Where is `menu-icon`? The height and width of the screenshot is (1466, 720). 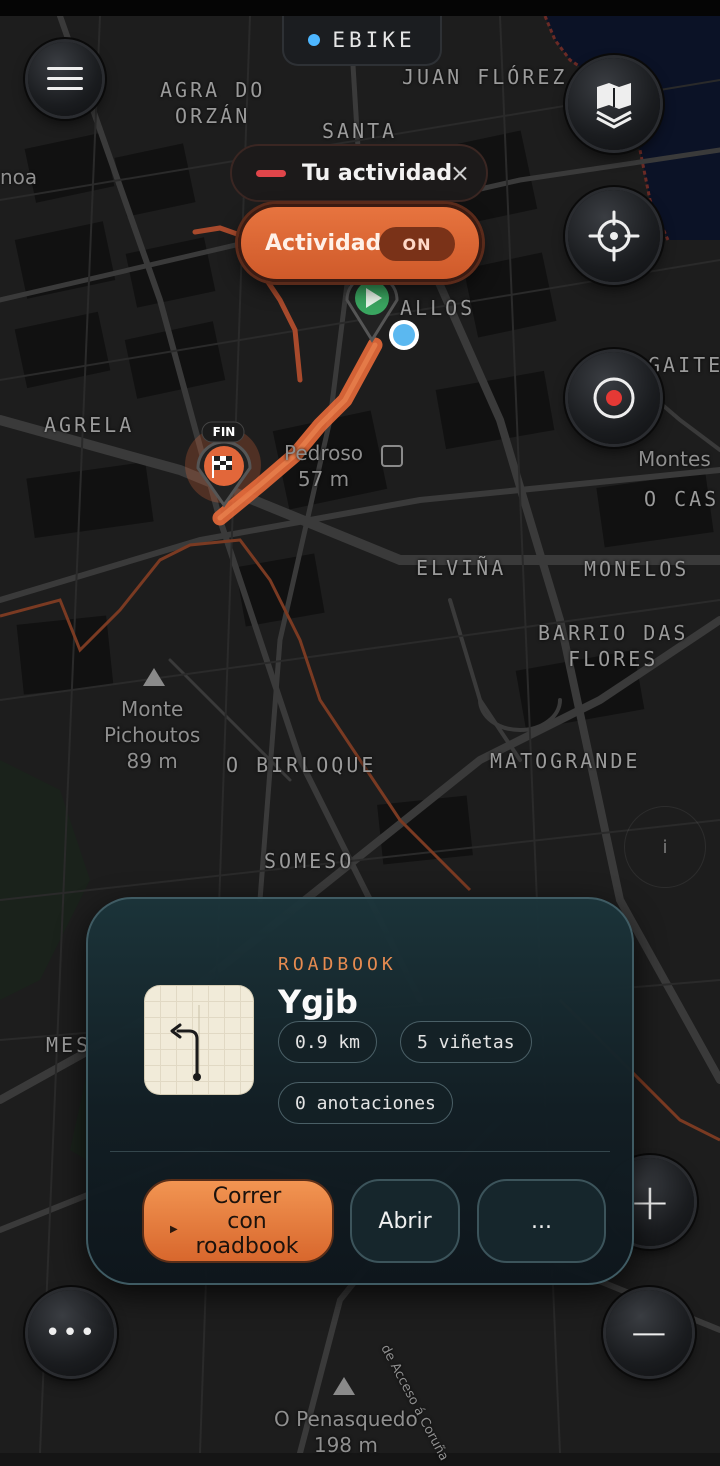
menu-icon is located at coordinates (65, 78).